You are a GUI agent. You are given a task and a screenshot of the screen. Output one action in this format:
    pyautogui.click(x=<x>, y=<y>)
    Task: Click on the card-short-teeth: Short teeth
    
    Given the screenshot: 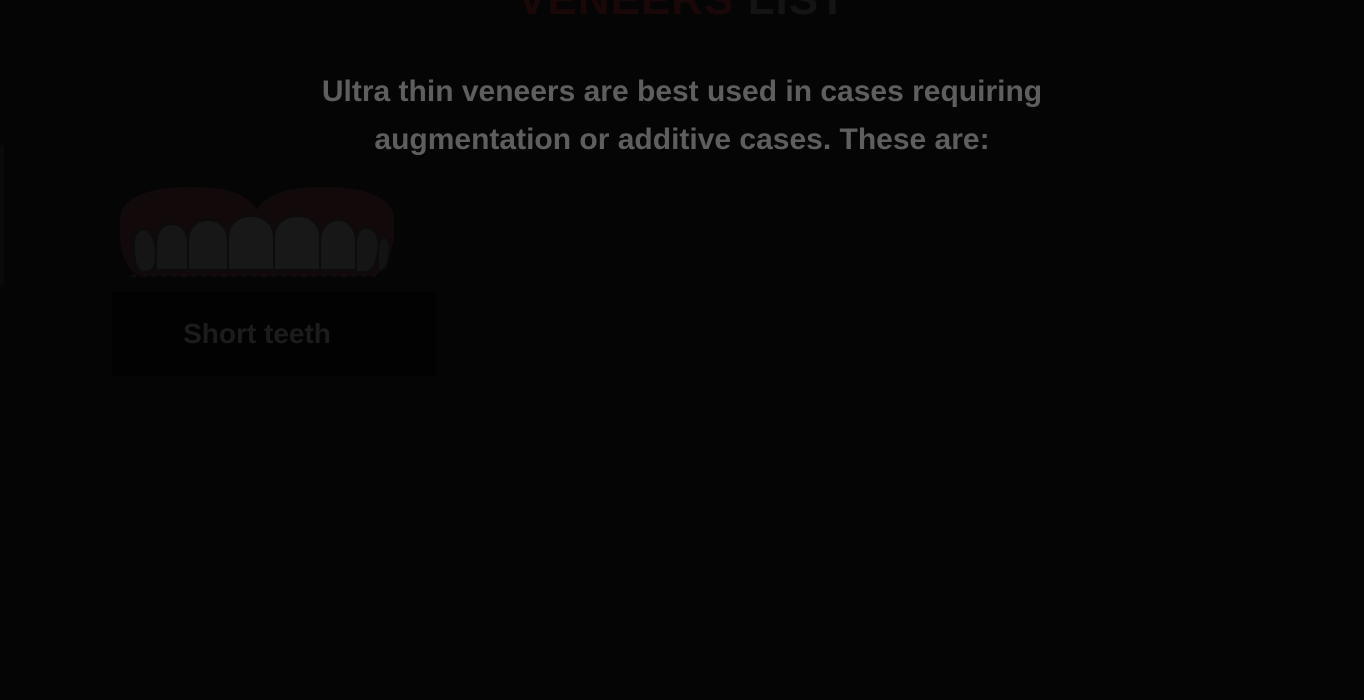 What is the action you would take?
    pyautogui.click(x=274, y=278)
    